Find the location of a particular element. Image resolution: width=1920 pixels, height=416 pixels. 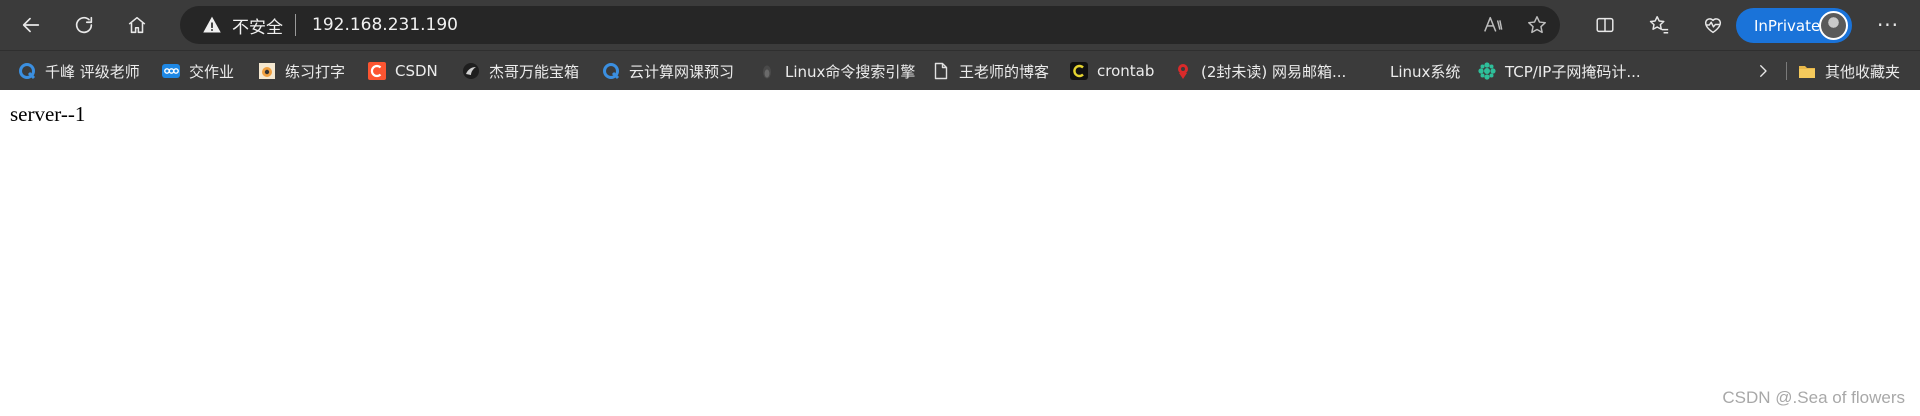

bookmark-csdn: CSDN is located at coordinates (403, 71).